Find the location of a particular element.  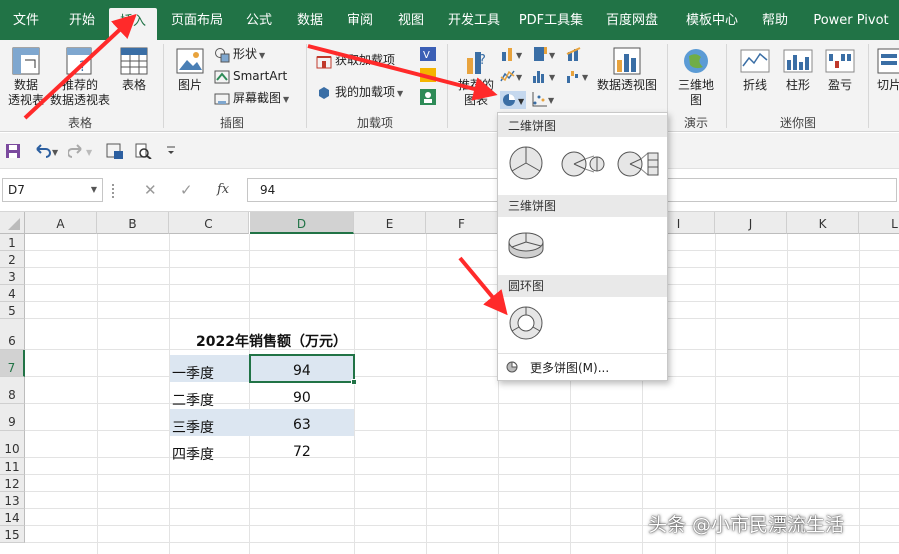

table-icon is located at coordinates (134, 61).